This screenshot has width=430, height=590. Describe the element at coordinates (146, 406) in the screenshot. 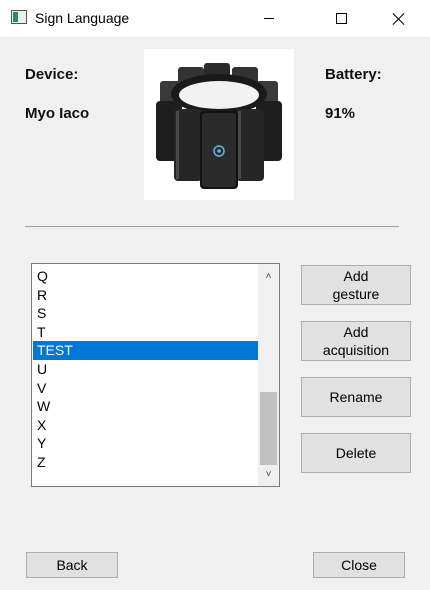

I see `list-item: W` at that location.